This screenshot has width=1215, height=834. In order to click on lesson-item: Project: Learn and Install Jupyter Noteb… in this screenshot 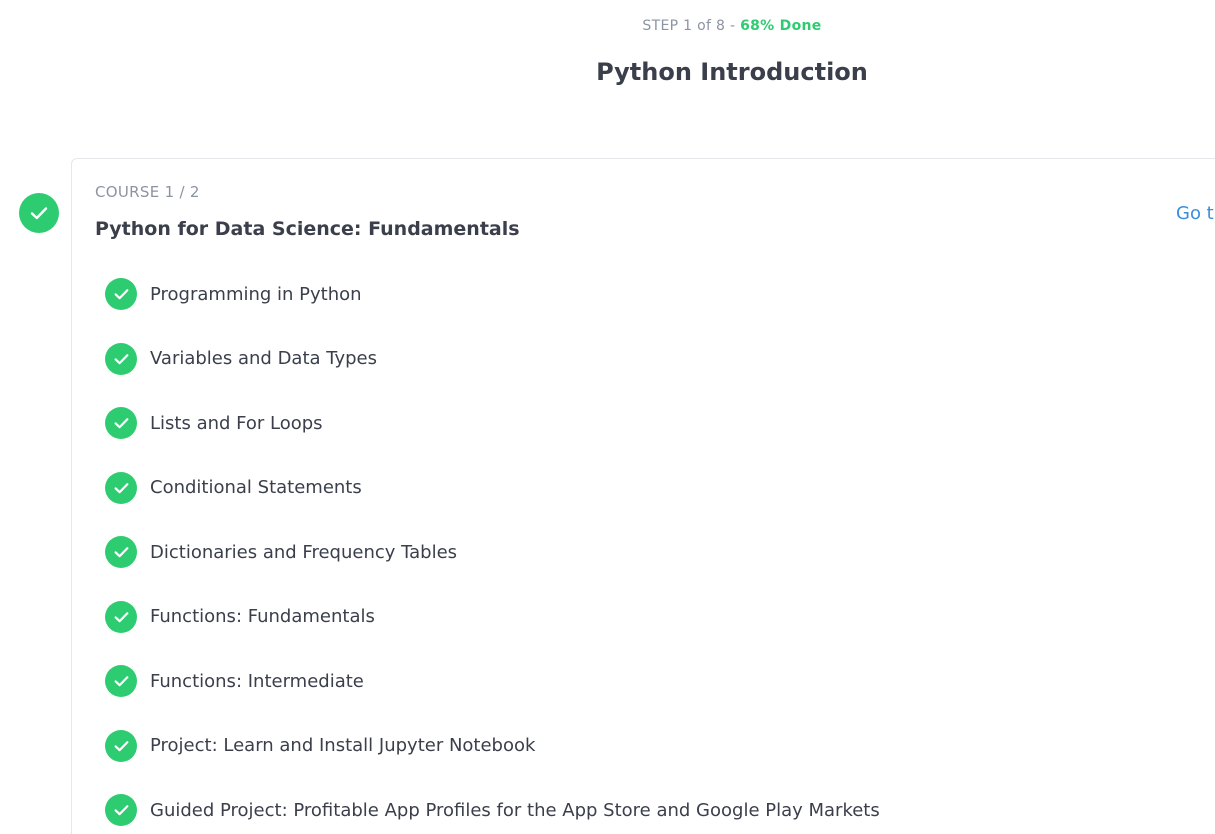, I will do `click(492, 746)`.